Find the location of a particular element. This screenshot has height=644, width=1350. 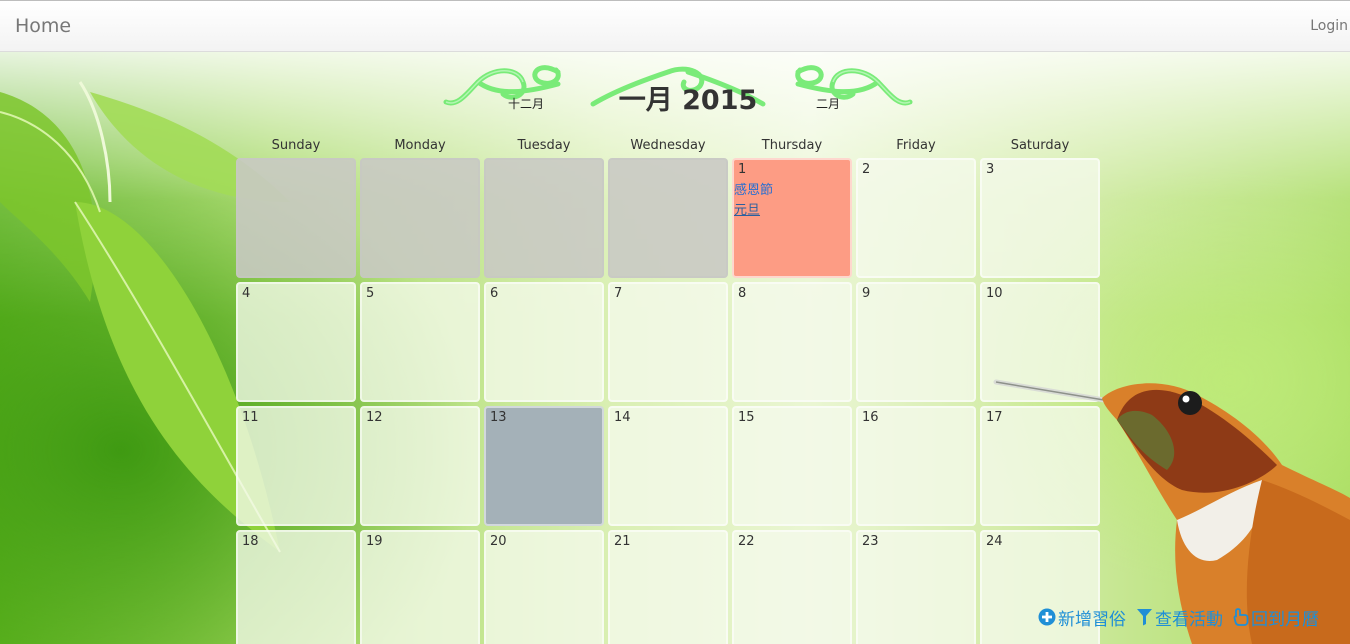

day-number: 13 is located at coordinates (498, 417).